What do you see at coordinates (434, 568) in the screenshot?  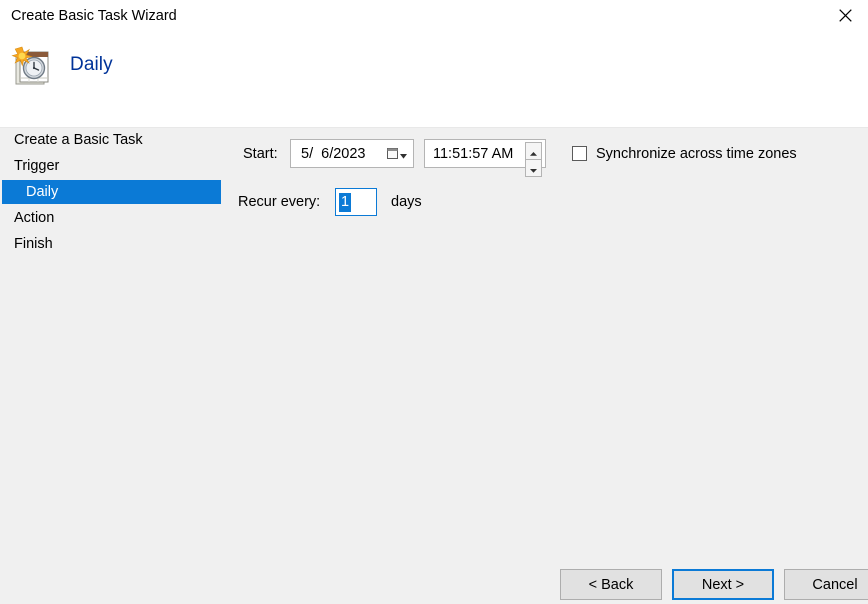 I see `wizard-footer: < Back Next > Cancel` at bounding box center [434, 568].